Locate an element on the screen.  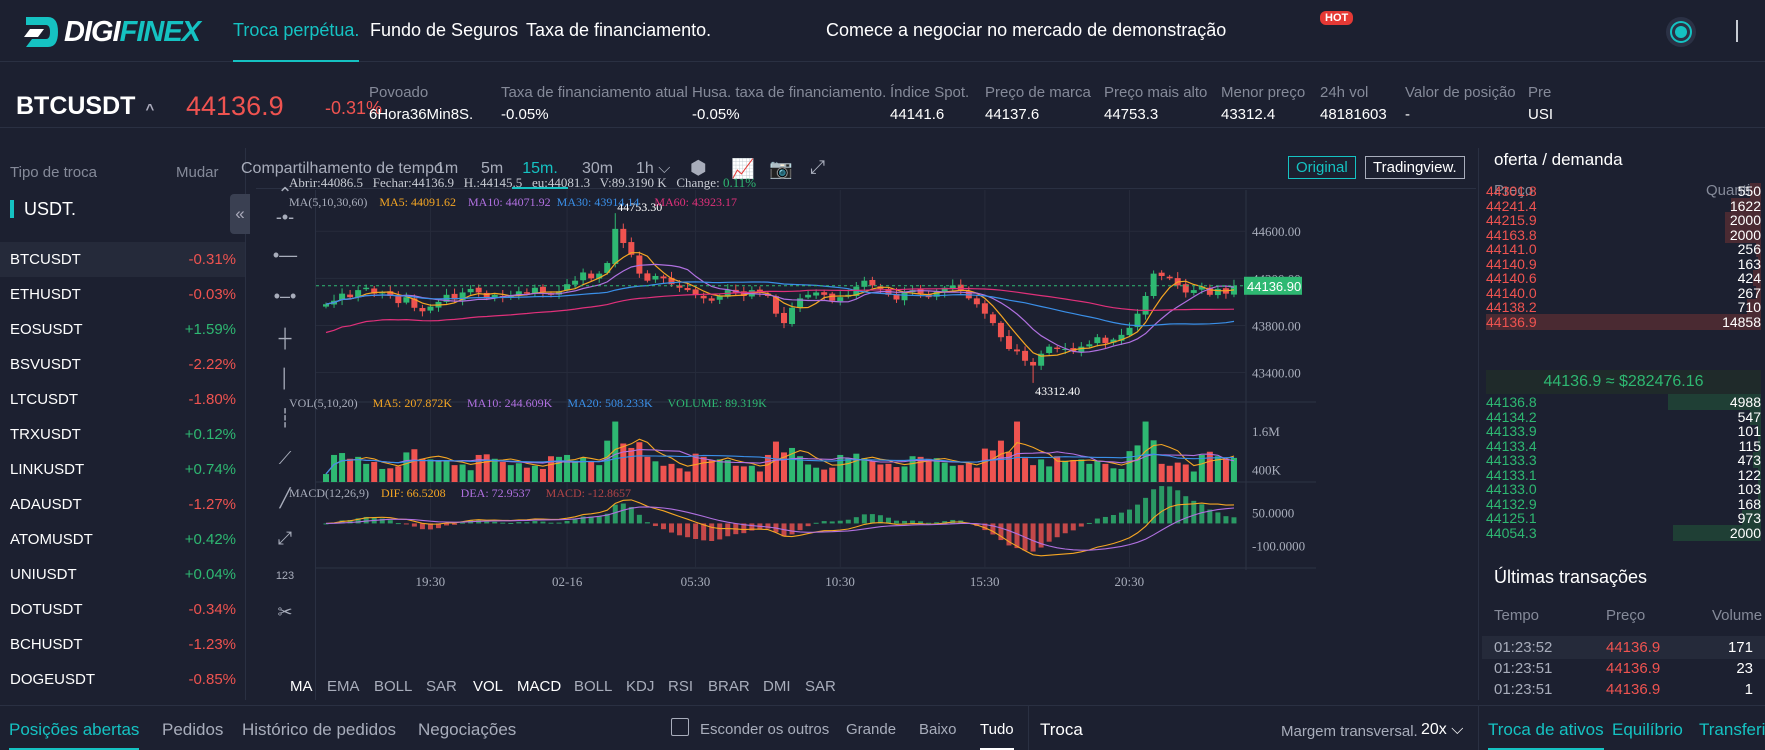
nav-perpetual-trading: Troca perpétua. is located at coordinates (296, 41).